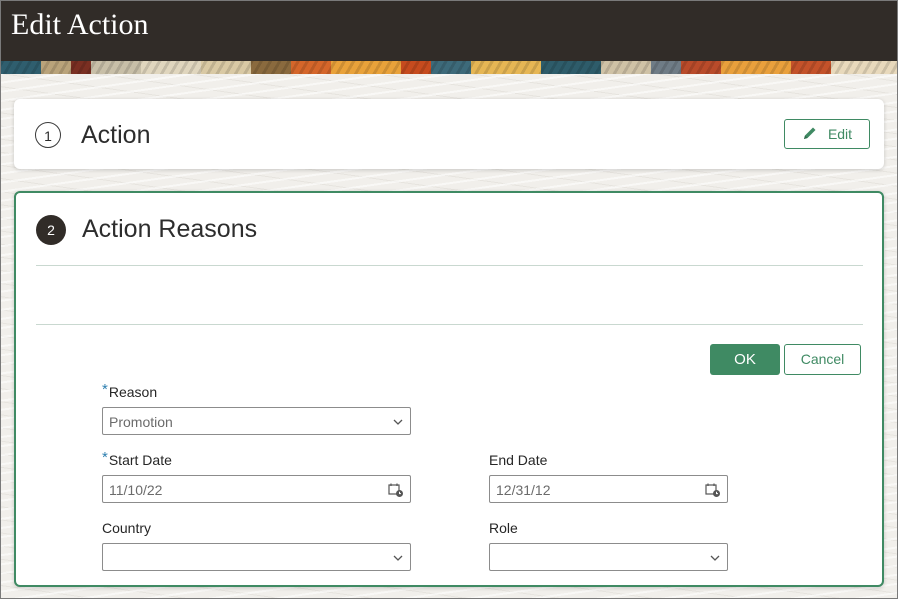  Describe the element at coordinates (51, 230) in the screenshot. I see `step-number-2: 2` at that location.